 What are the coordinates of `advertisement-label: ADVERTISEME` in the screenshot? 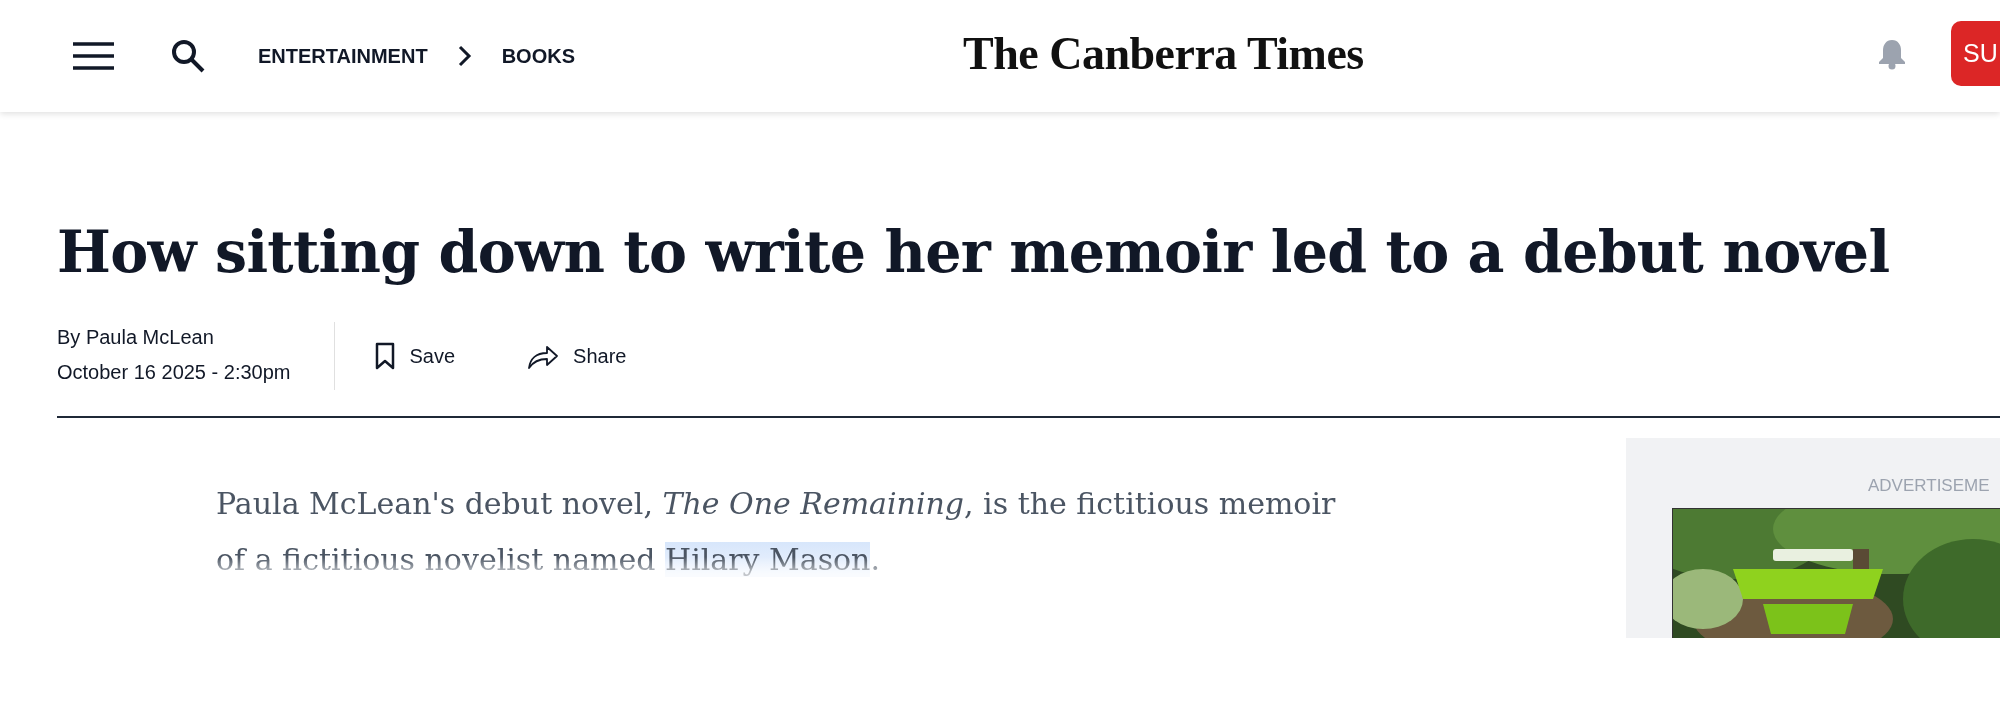 It's located at (1929, 486).